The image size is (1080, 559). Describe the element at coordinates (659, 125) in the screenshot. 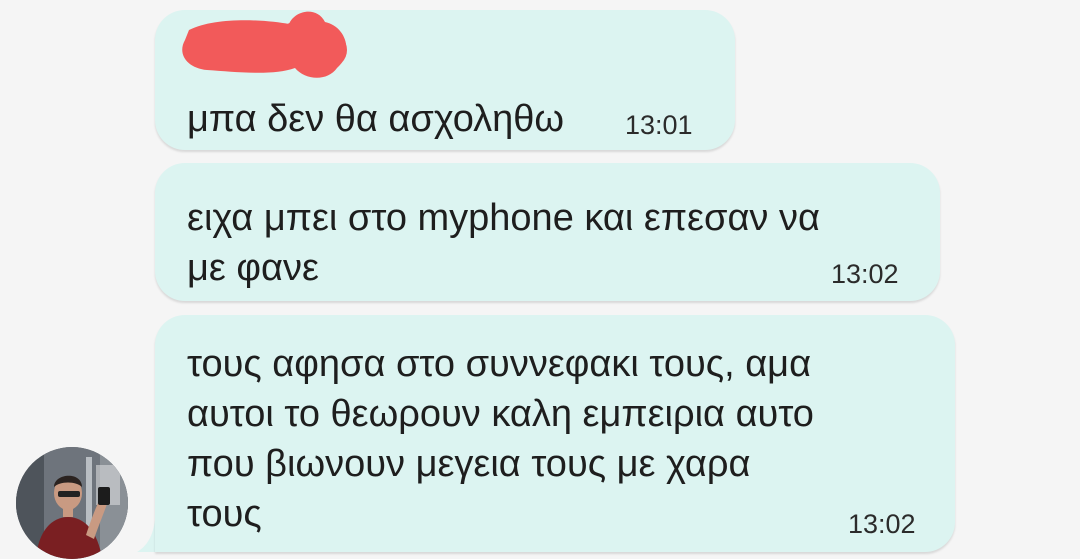

I see `message-timestamp: 13:01` at that location.